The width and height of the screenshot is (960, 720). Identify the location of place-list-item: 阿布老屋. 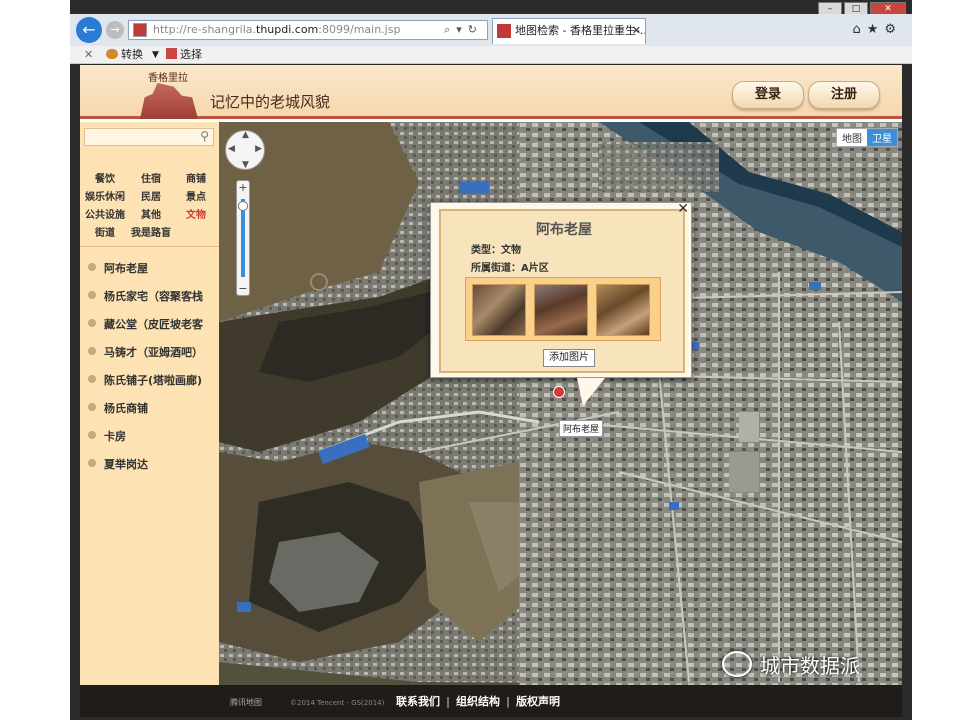
(145, 274).